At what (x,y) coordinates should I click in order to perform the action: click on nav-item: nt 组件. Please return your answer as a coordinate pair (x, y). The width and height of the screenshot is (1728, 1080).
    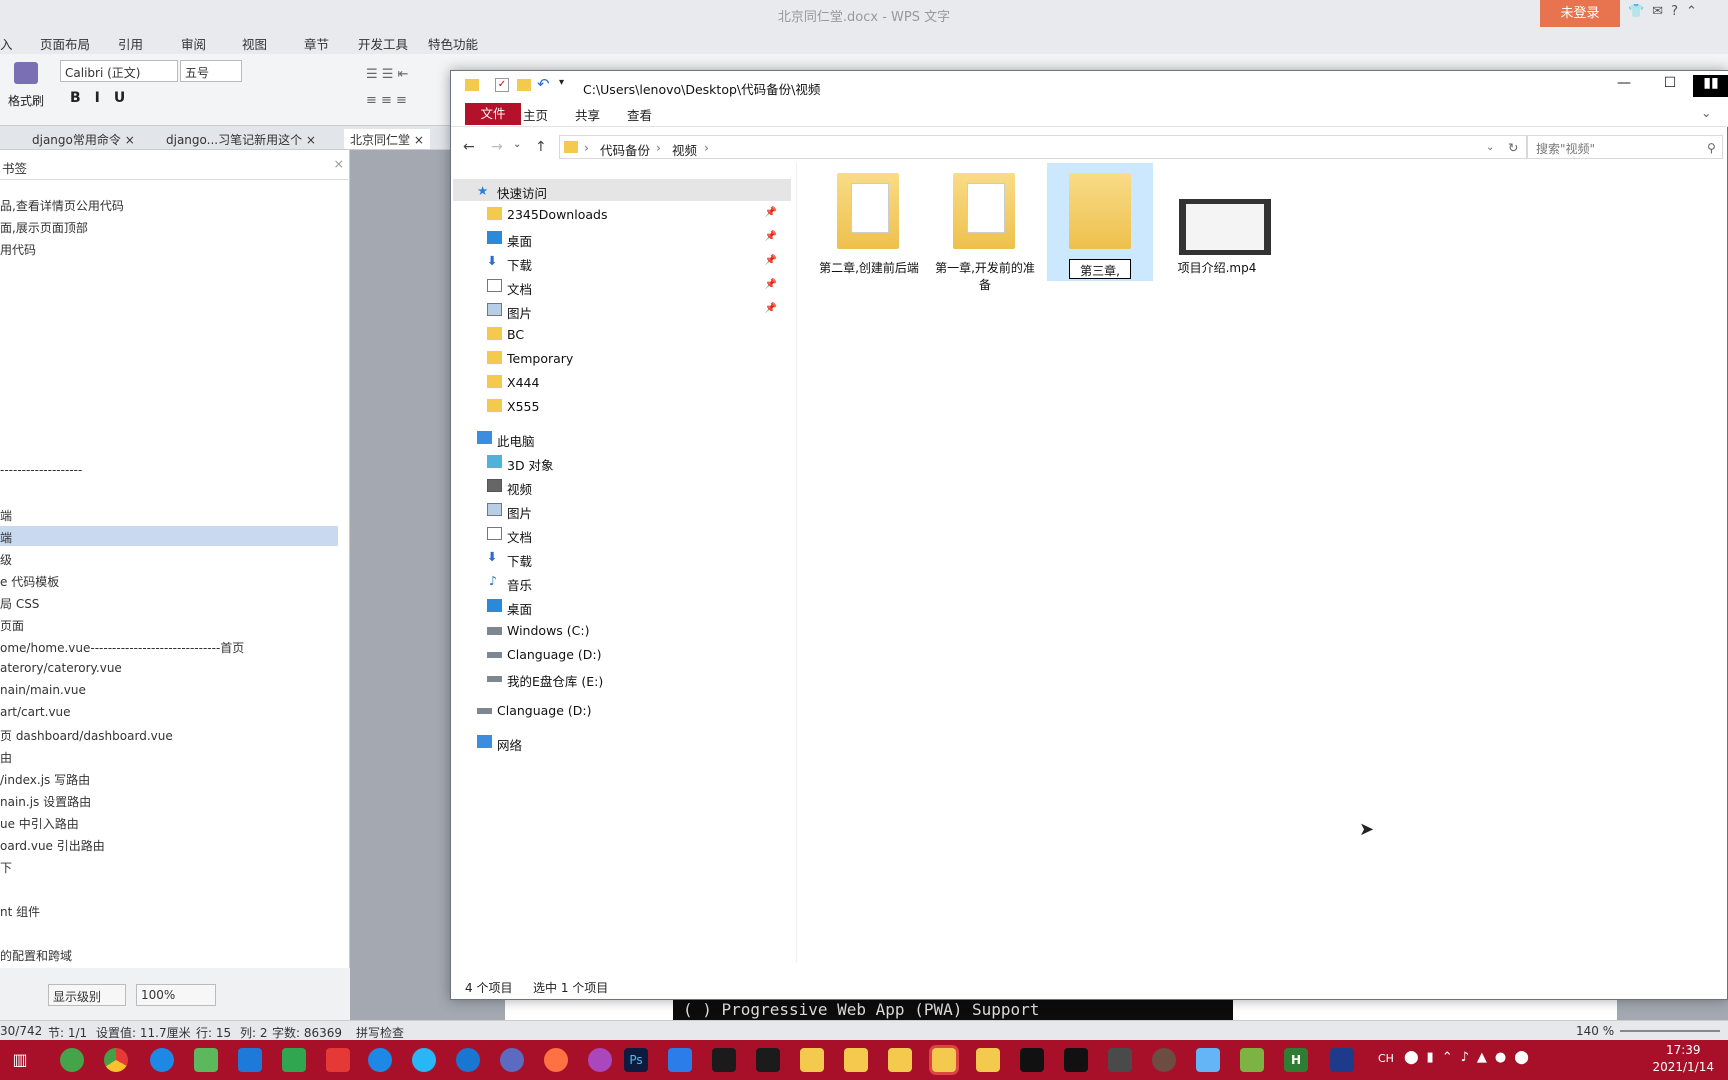
    Looking at the image, I should click on (169, 910).